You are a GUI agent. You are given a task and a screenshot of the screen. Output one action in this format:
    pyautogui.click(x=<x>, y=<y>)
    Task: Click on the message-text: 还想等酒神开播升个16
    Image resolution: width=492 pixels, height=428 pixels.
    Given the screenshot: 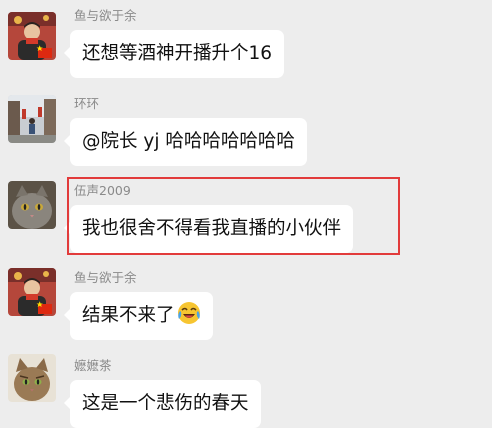 What is the action you would take?
    pyautogui.click(x=177, y=53)
    